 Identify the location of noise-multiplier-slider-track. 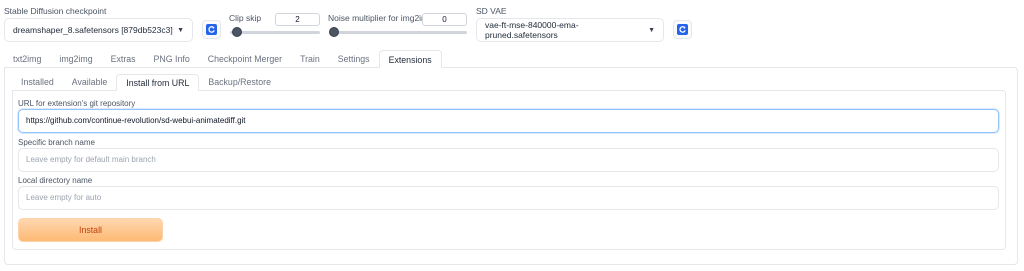
(398, 32).